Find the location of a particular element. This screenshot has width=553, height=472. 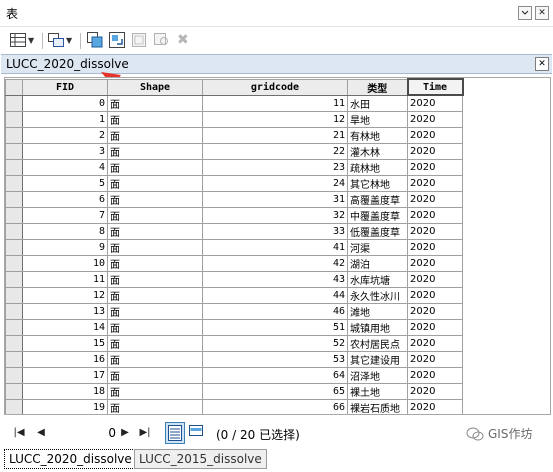

cell-gridcode: 33 is located at coordinates (275, 231).